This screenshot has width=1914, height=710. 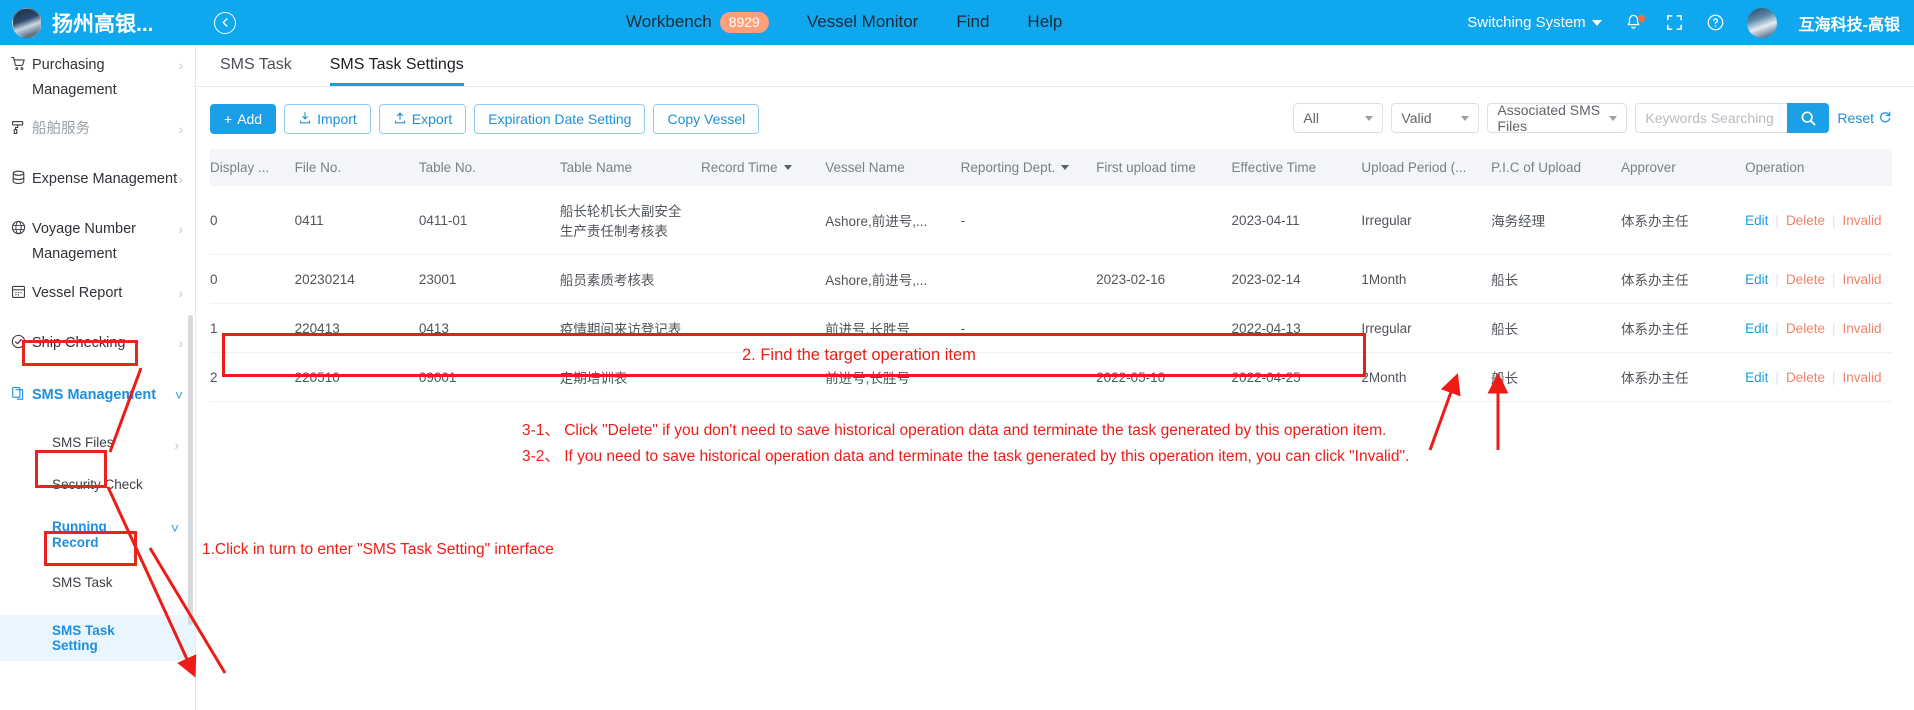 I want to click on refresh-icon, so click(x=1885, y=118).